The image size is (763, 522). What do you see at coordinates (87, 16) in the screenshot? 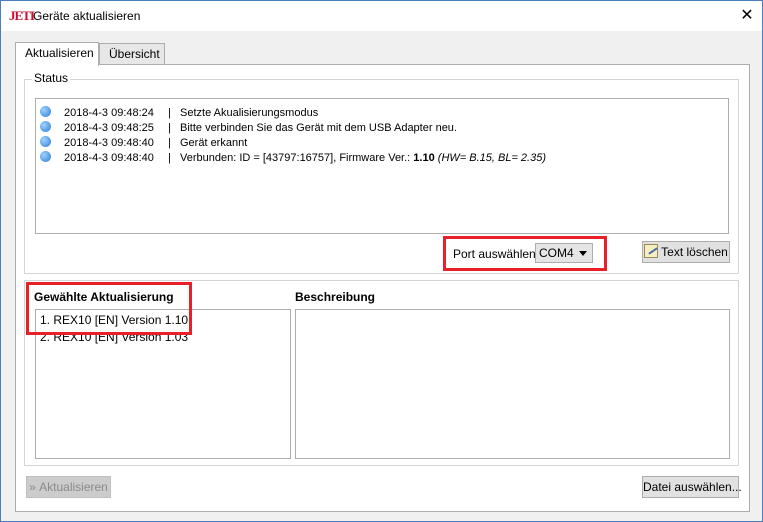
I see `window-title: Geräte aktualisieren` at bounding box center [87, 16].